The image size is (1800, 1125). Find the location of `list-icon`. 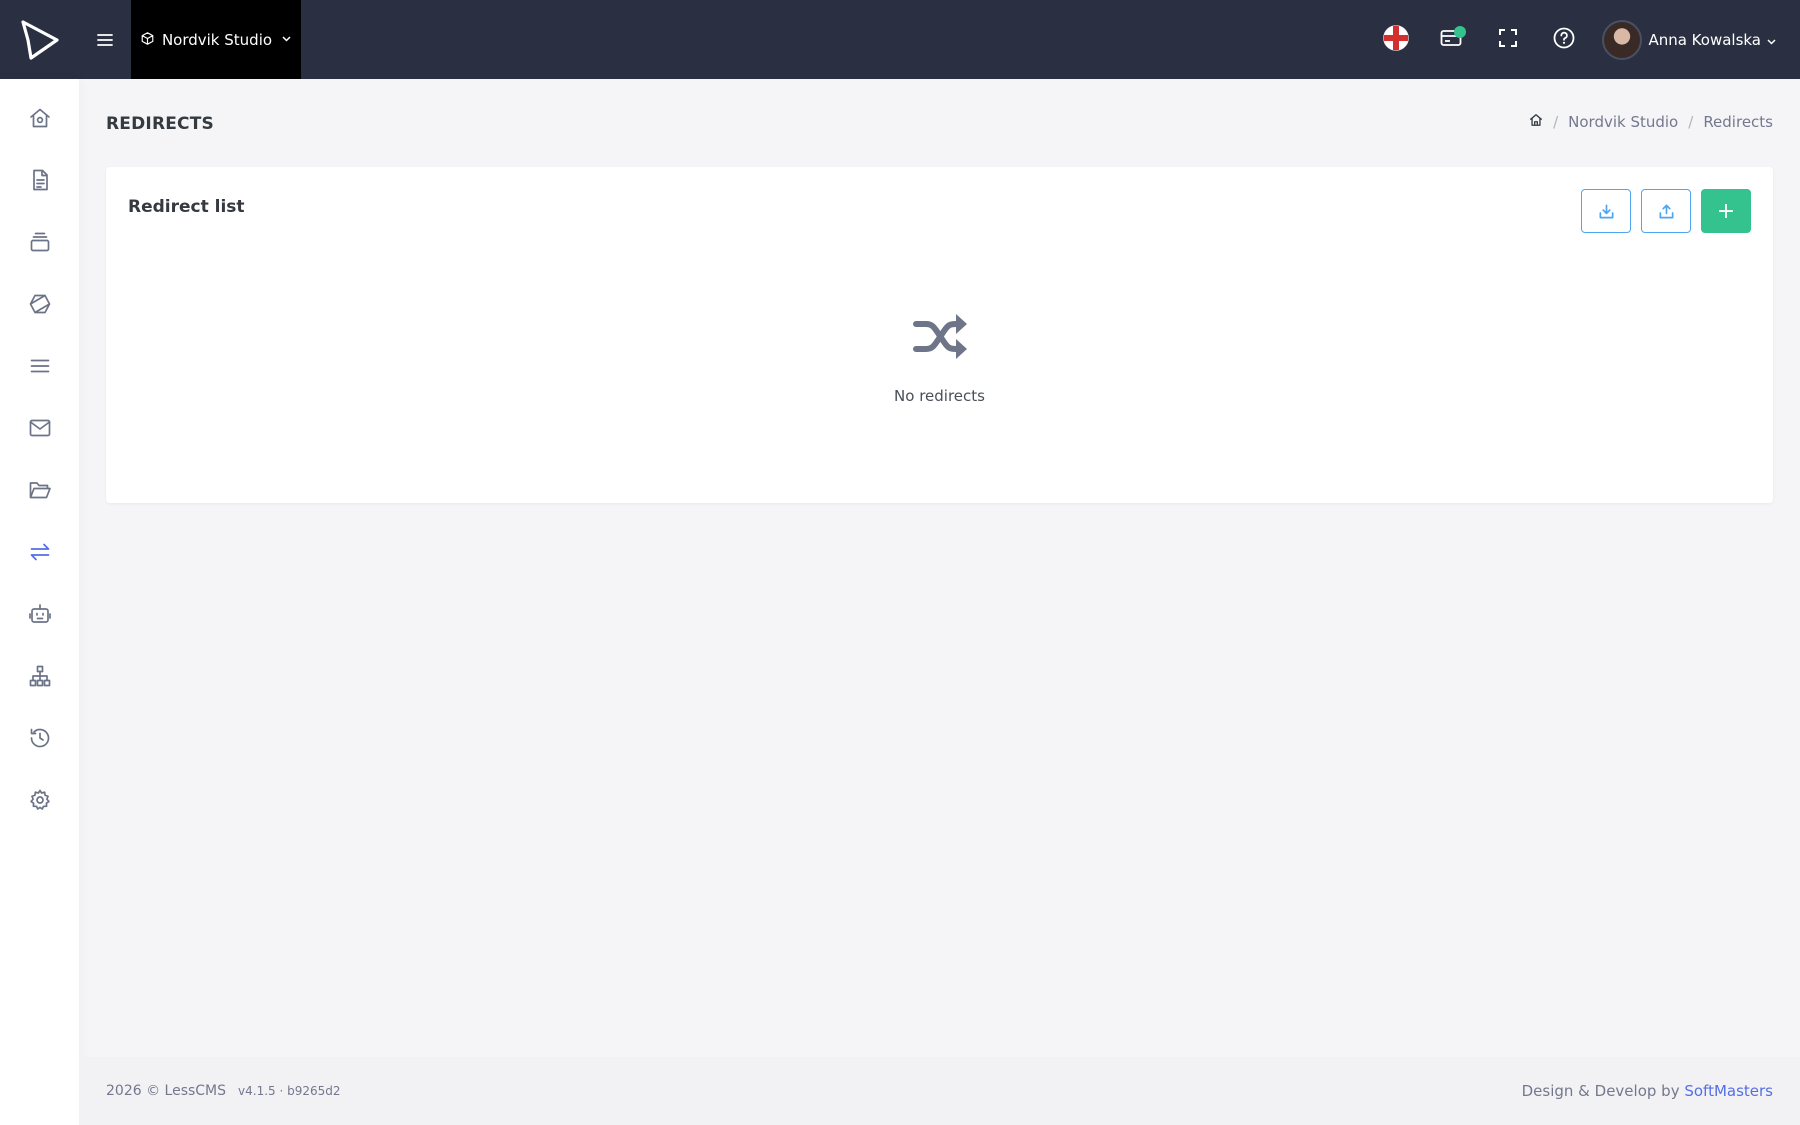

list-icon is located at coordinates (39, 366).